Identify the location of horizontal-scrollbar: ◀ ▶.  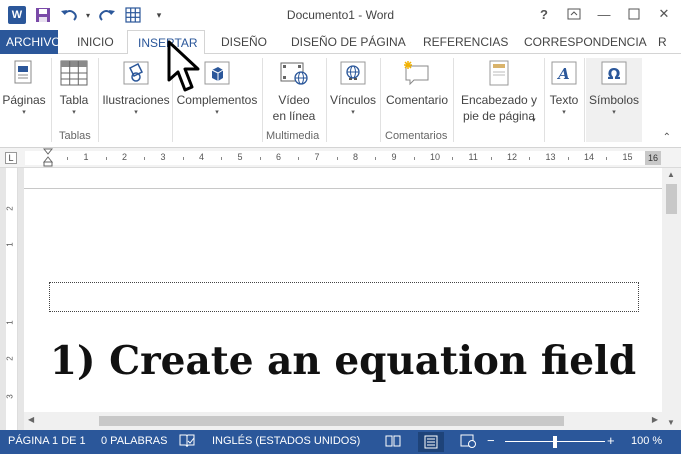
(343, 421).